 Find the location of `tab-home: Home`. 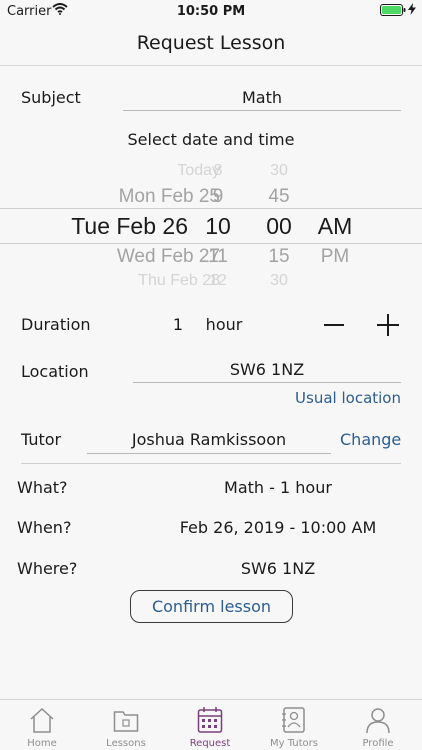

tab-home: Home is located at coordinates (42, 725).